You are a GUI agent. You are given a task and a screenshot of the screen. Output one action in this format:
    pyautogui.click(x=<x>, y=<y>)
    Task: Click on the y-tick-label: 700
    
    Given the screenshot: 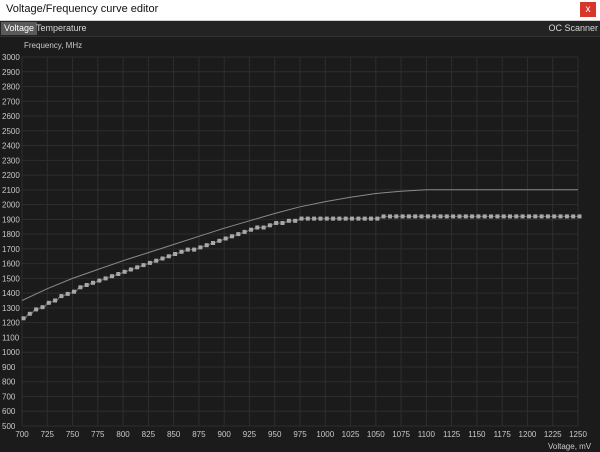 What is the action you would take?
    pyautogui.click(x=9, y=396)
    